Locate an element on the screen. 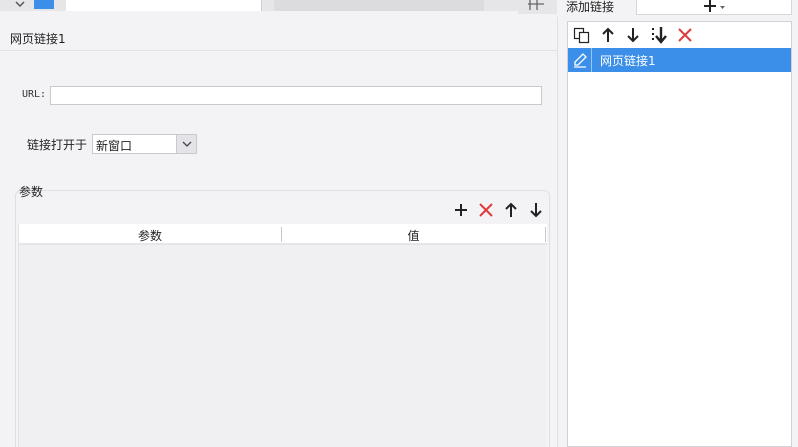 The image size is (798, 447). move-down-param-button is located at coordinates (536, 210).